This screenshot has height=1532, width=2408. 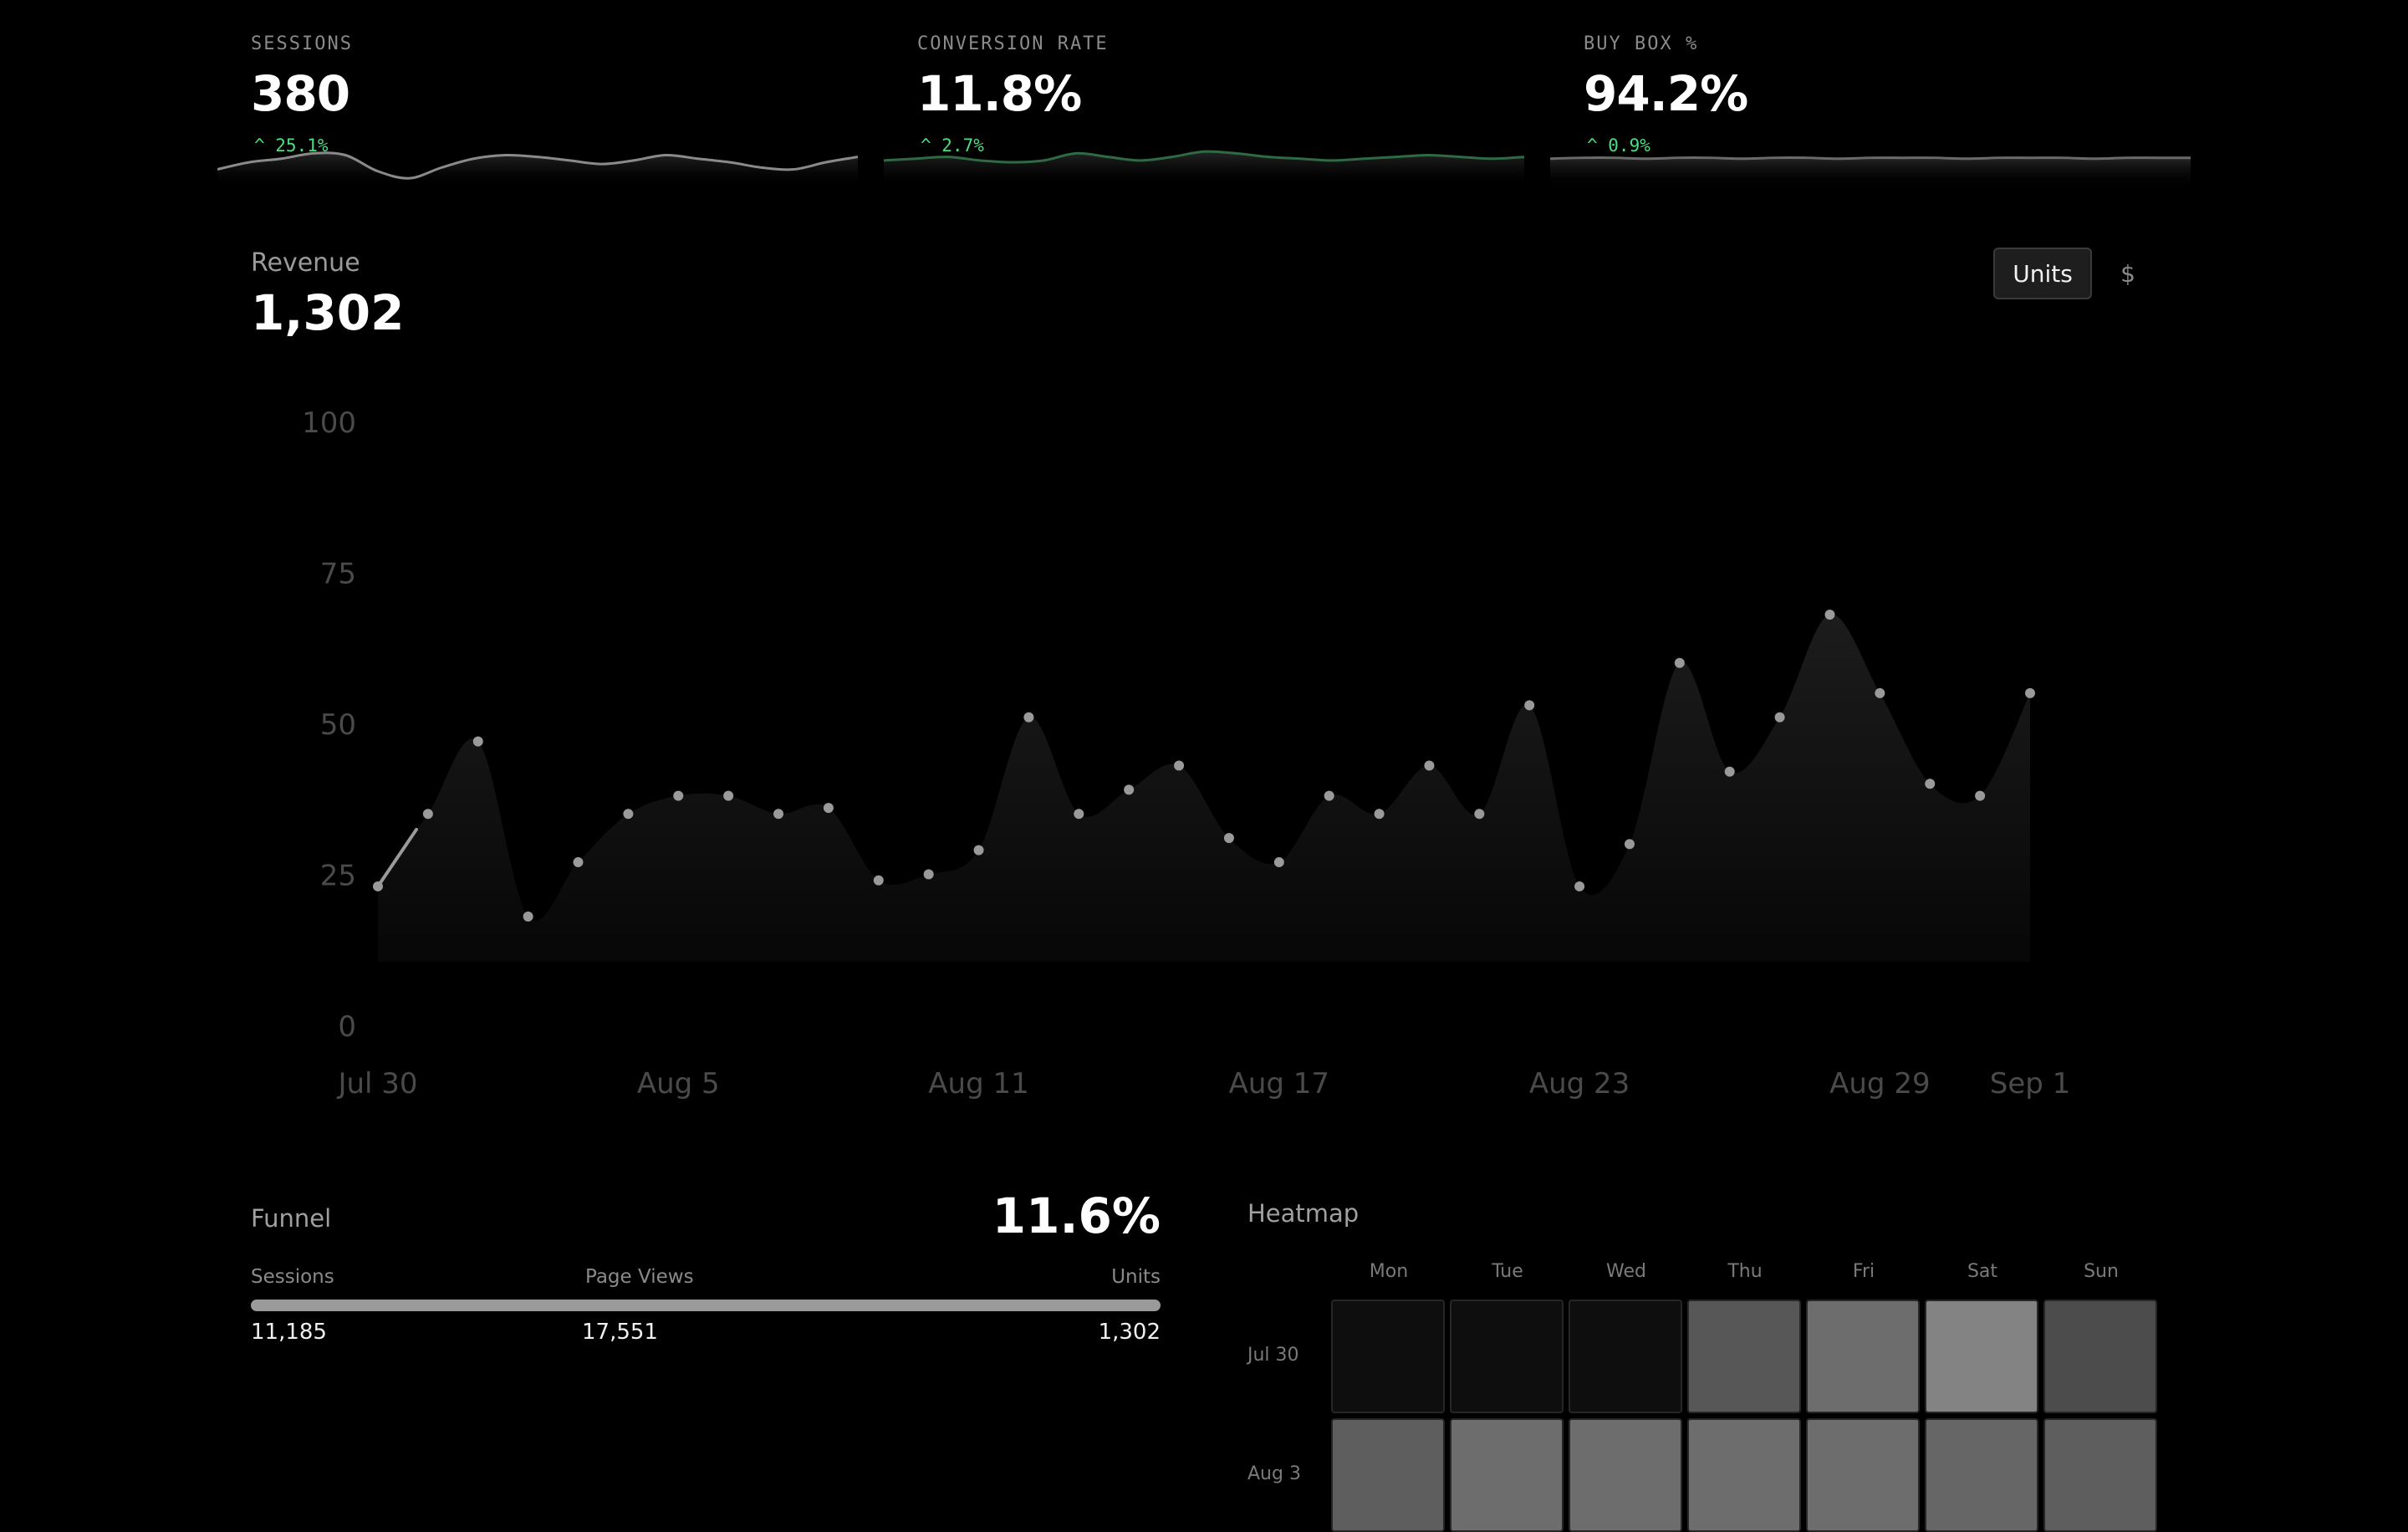 I want to click on dollar-toggle-button: $, so click(x=2128, y=273).